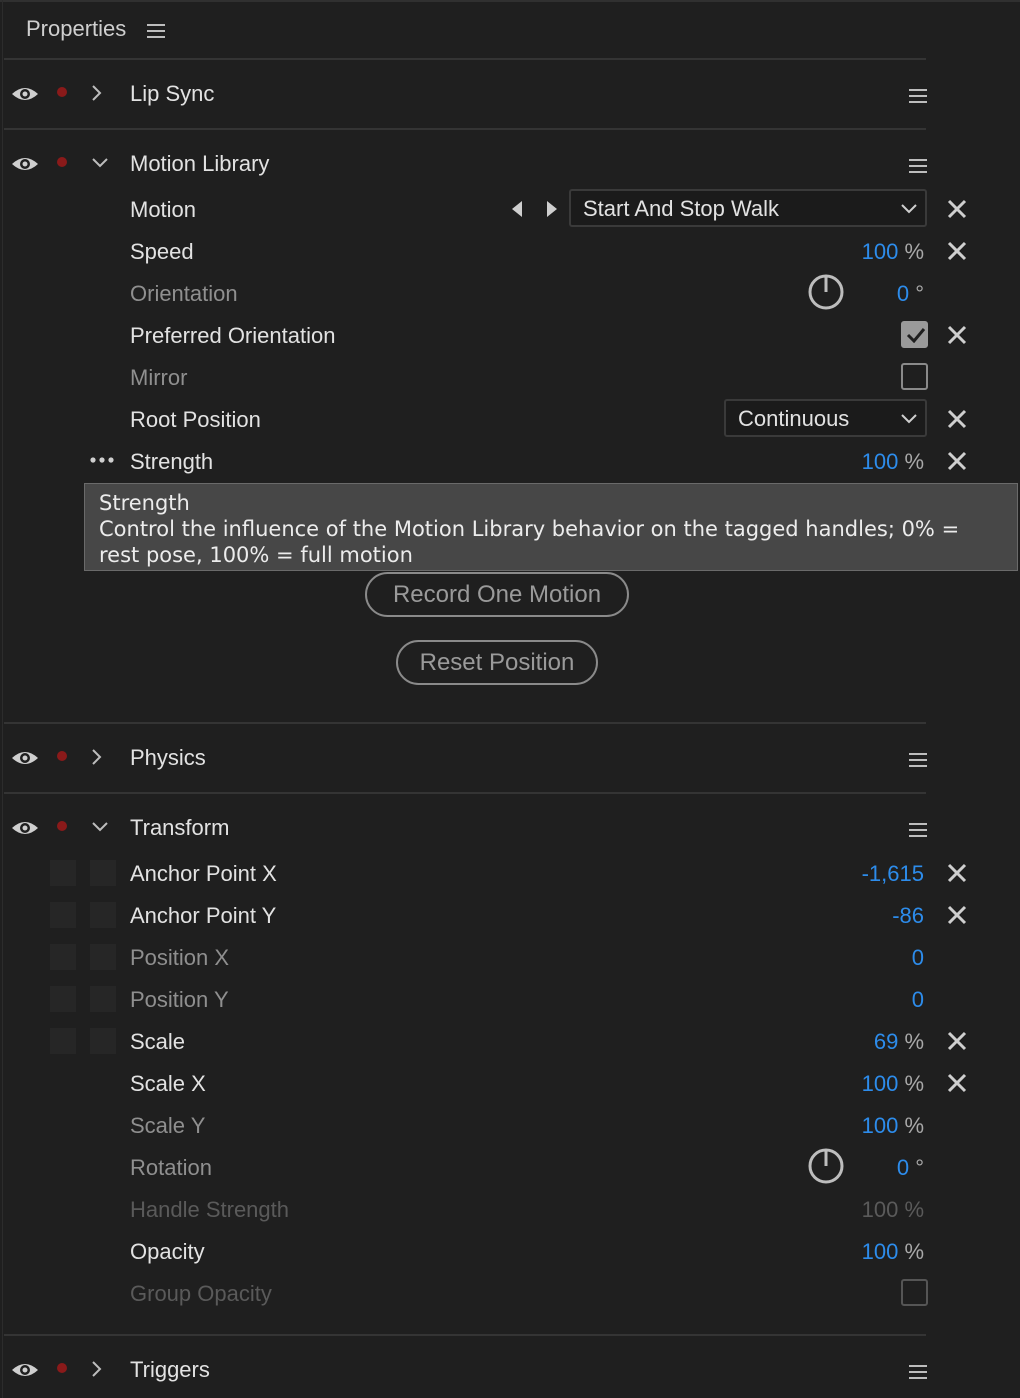 The height and width of the screenshot is (1398, 1020). Describe the element at coordinates (880, 1125) in the screenshot. I see `scale-y-value: 100` at that location.